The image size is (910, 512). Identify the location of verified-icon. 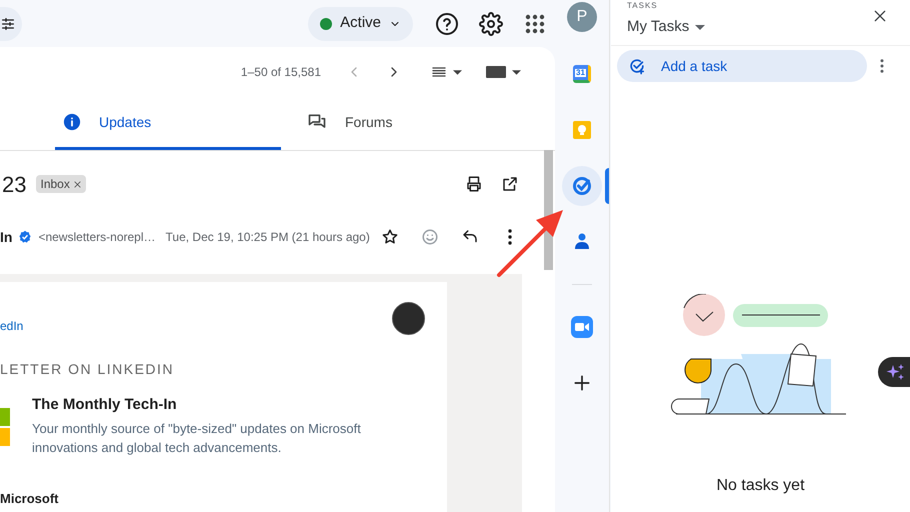
(25, 237).